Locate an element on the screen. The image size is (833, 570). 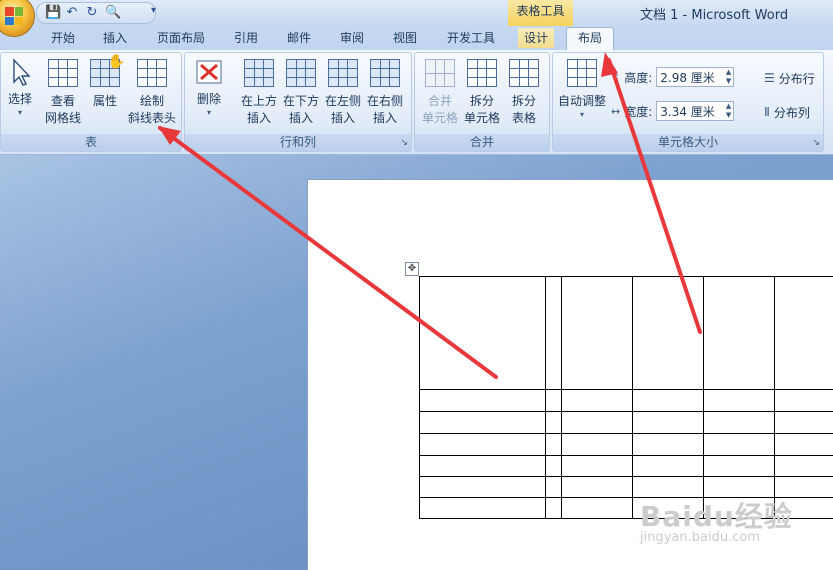
split-table-label-1: 拆分 is located at coordinates (523, 101).